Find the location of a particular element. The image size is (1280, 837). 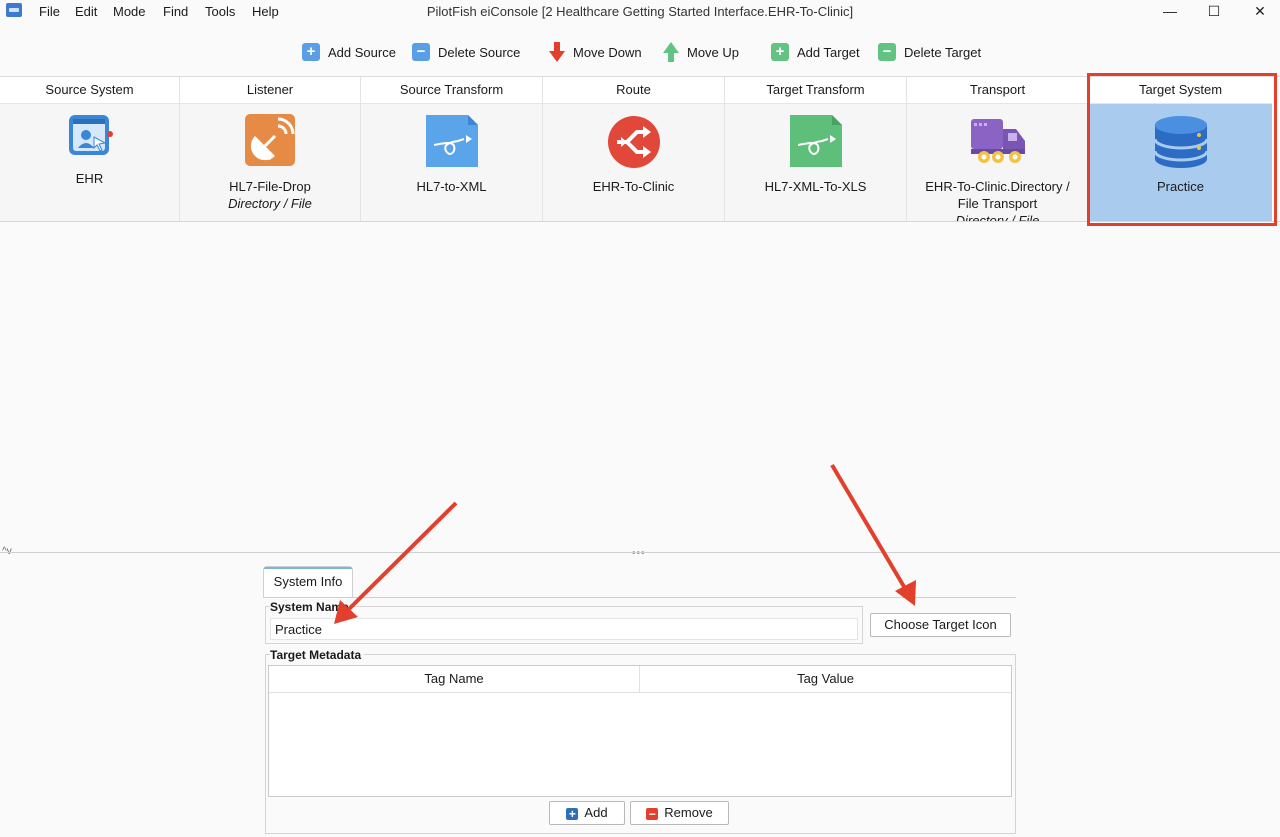

add-button-label: Add is located at coordinates (596, 812).